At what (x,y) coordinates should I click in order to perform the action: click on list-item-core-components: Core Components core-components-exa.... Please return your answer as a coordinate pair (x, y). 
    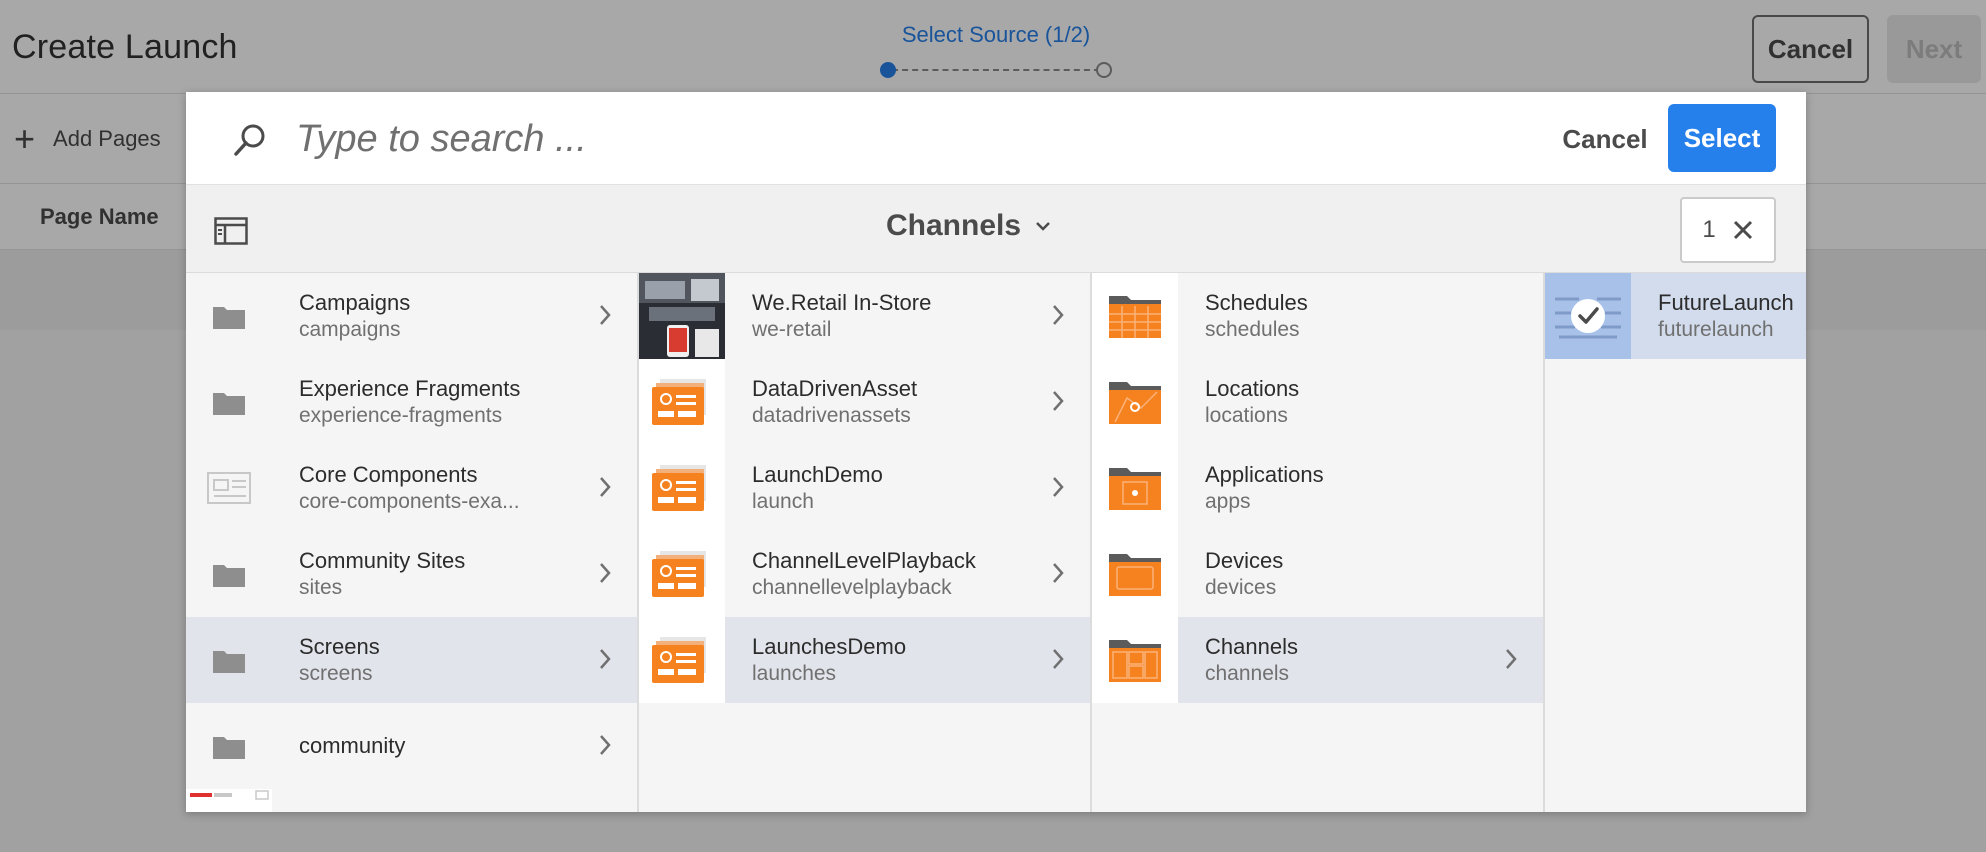
    Looking at the image, I should click on (411, 488).